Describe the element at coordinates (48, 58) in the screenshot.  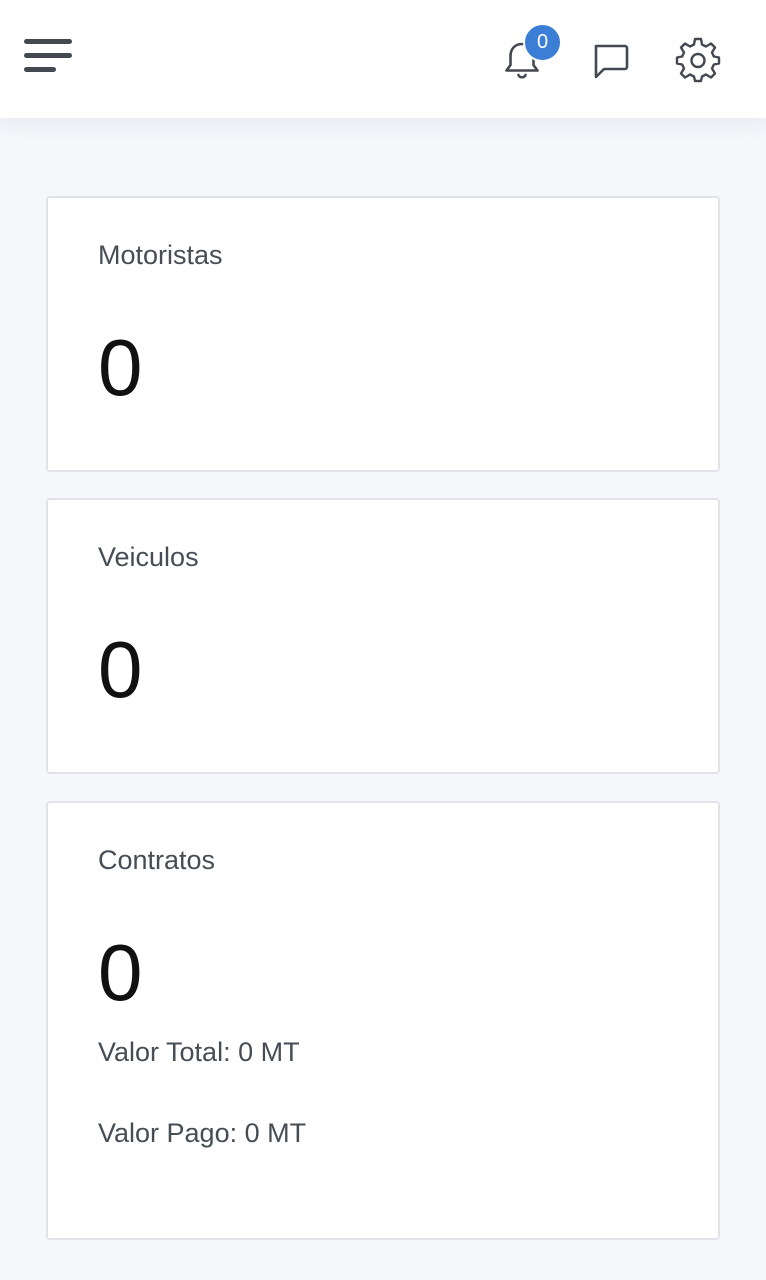
I see `hamburger-menu-icon` at that location.